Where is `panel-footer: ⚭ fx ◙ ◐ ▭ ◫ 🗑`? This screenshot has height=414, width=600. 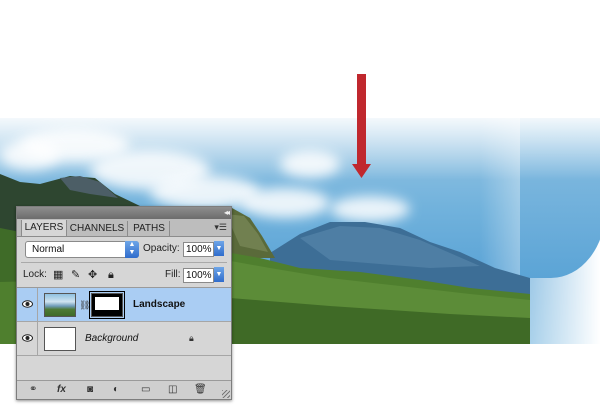 panel-footer: ⚭ fx ◙ ◐ ▭ ◫ 🗑 is located at coordinates (124, 389).